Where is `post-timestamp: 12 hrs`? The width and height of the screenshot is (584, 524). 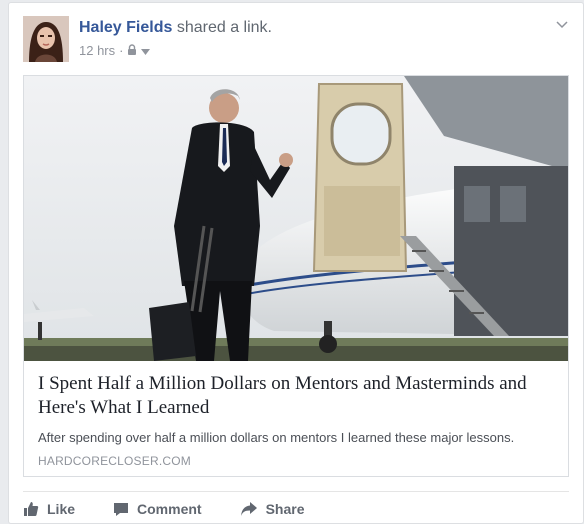 post-timestamp: 12 hrs is located at coordinates (97, 50).